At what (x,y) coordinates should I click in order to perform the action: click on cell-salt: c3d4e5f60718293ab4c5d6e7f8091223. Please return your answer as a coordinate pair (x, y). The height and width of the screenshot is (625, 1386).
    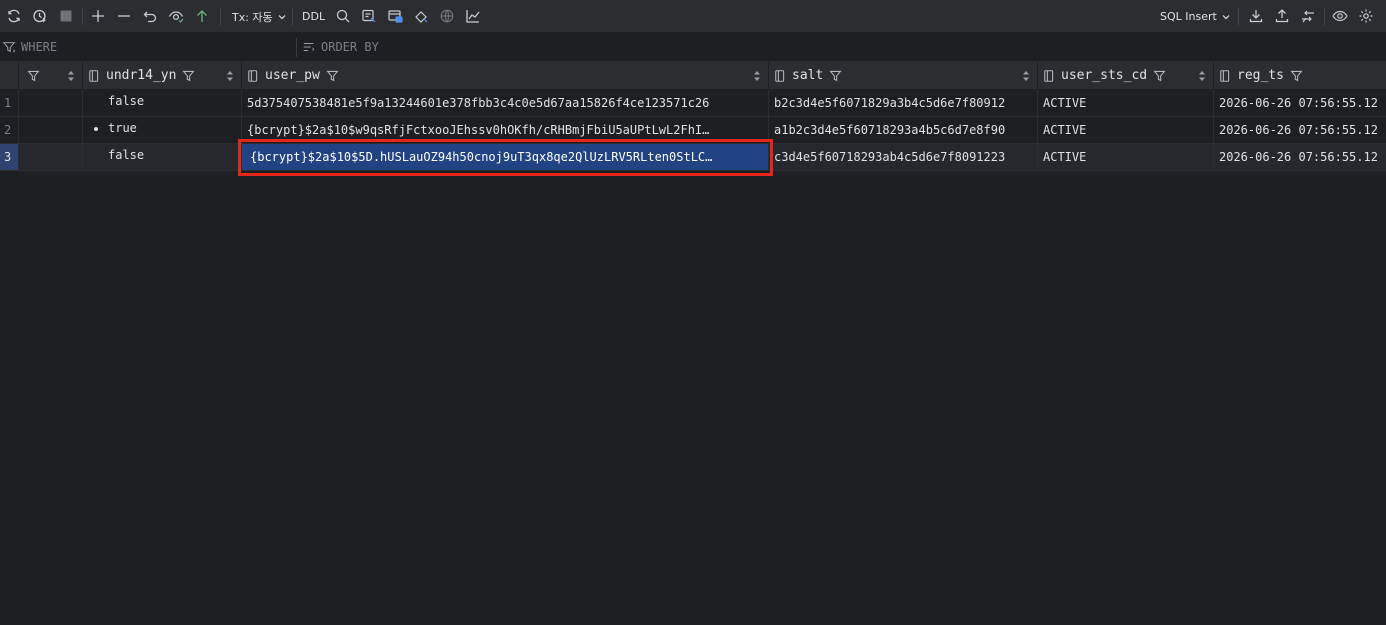
    Looking at the image, I should click on (903, 157).